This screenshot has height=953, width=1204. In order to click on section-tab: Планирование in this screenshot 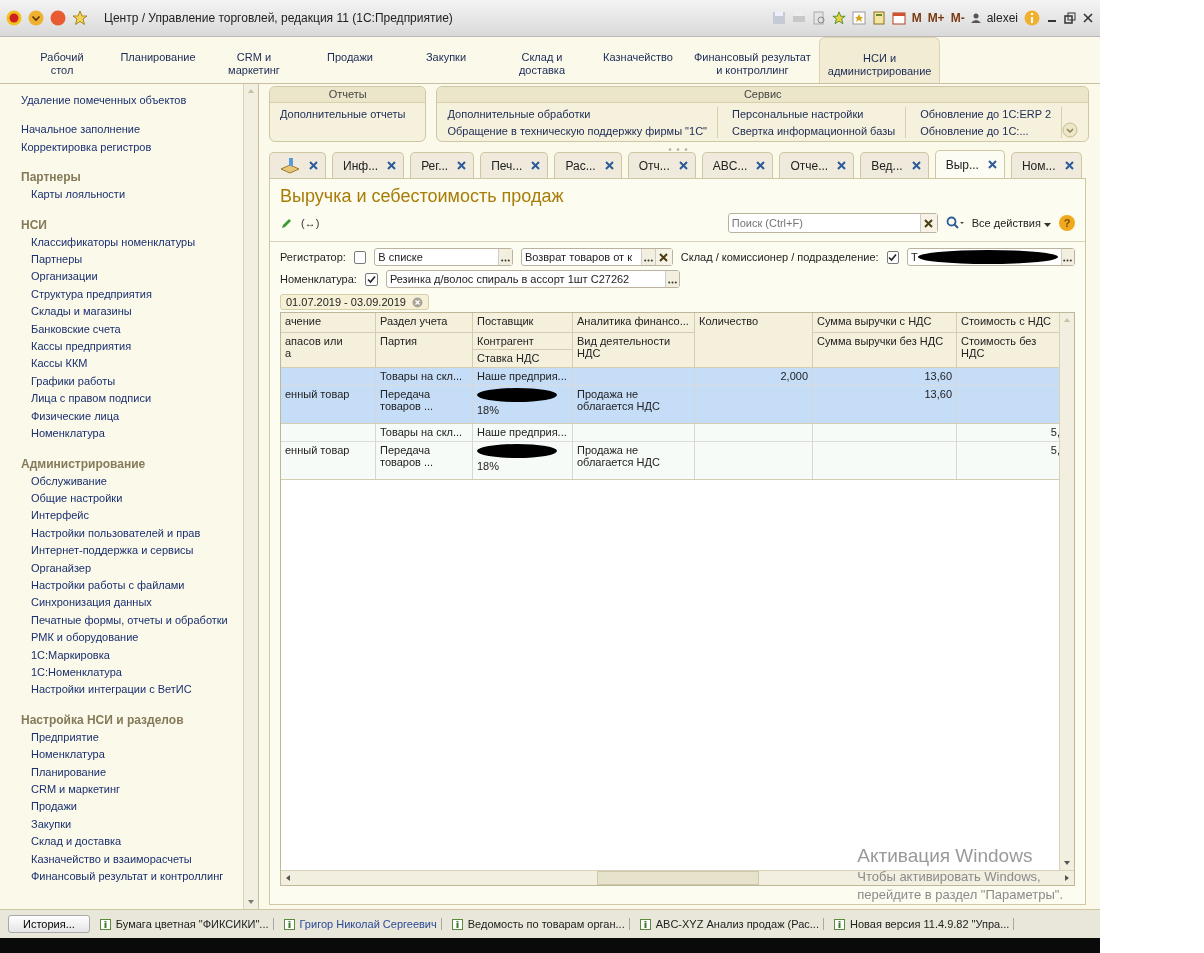, I will do `click(158, 60)`.